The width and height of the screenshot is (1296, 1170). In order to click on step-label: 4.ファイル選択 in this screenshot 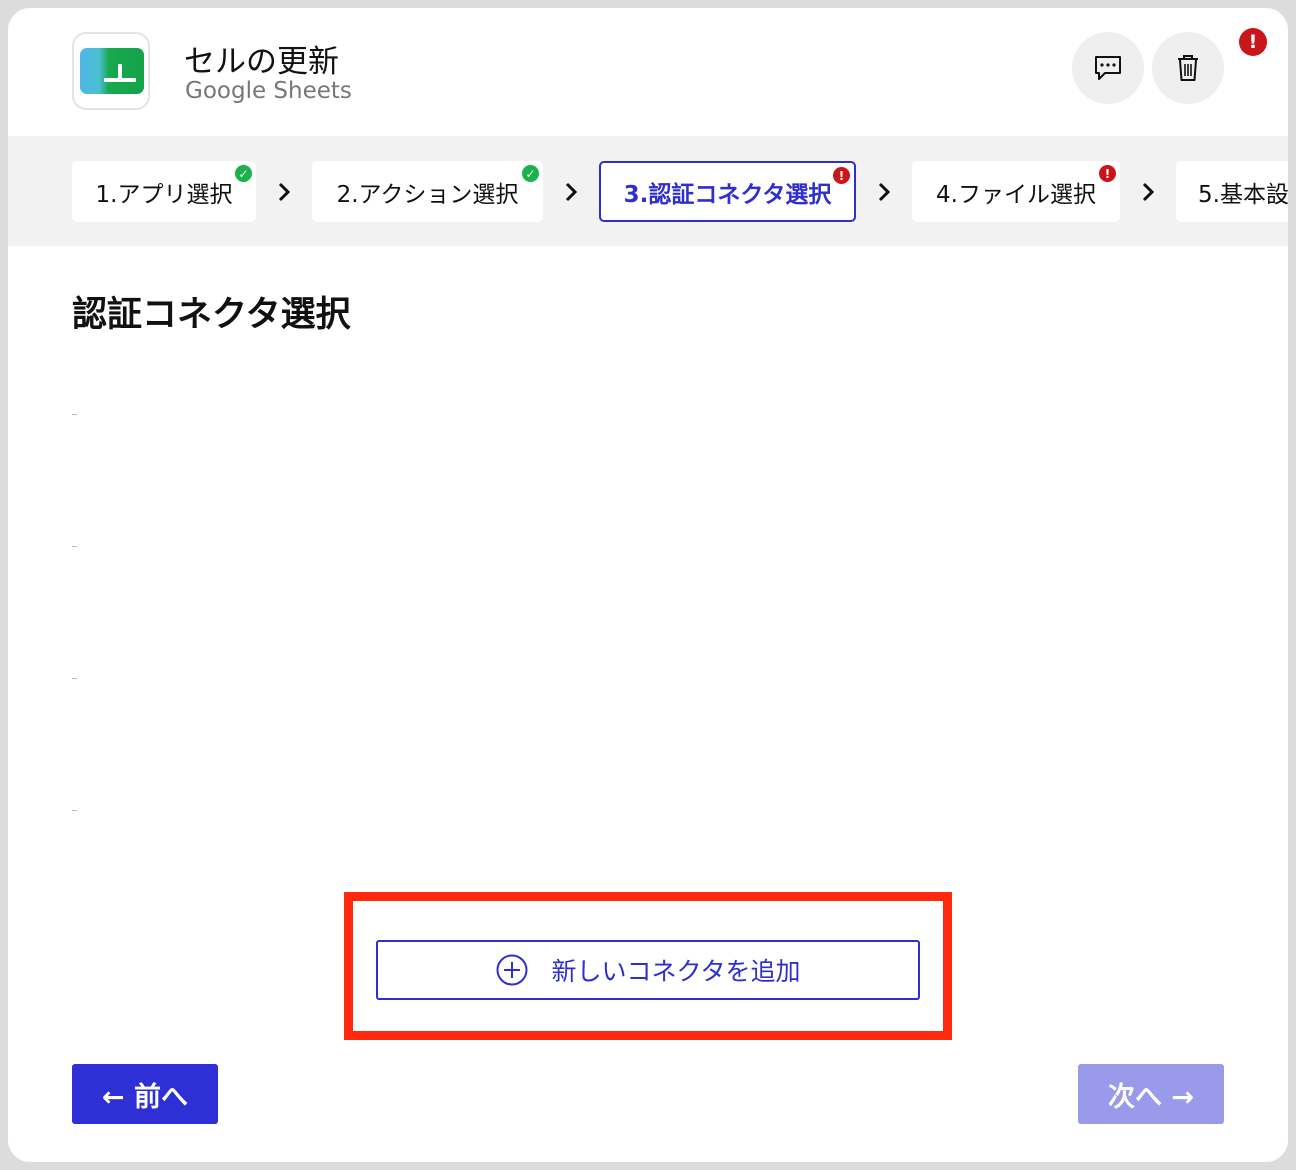, I will do `click(1016, 194)`.